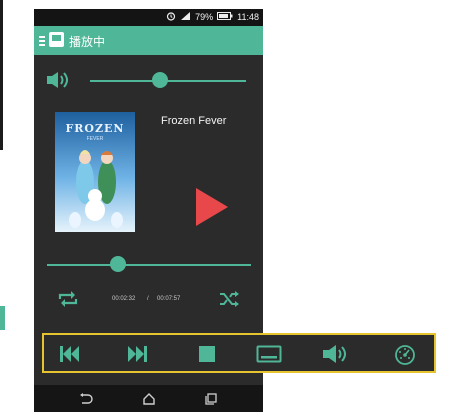 This screenshot has height=412, width=449. Describe the element at coordinates (70, 354) in the screenshot. I see `skip-previous-icon` at that location.